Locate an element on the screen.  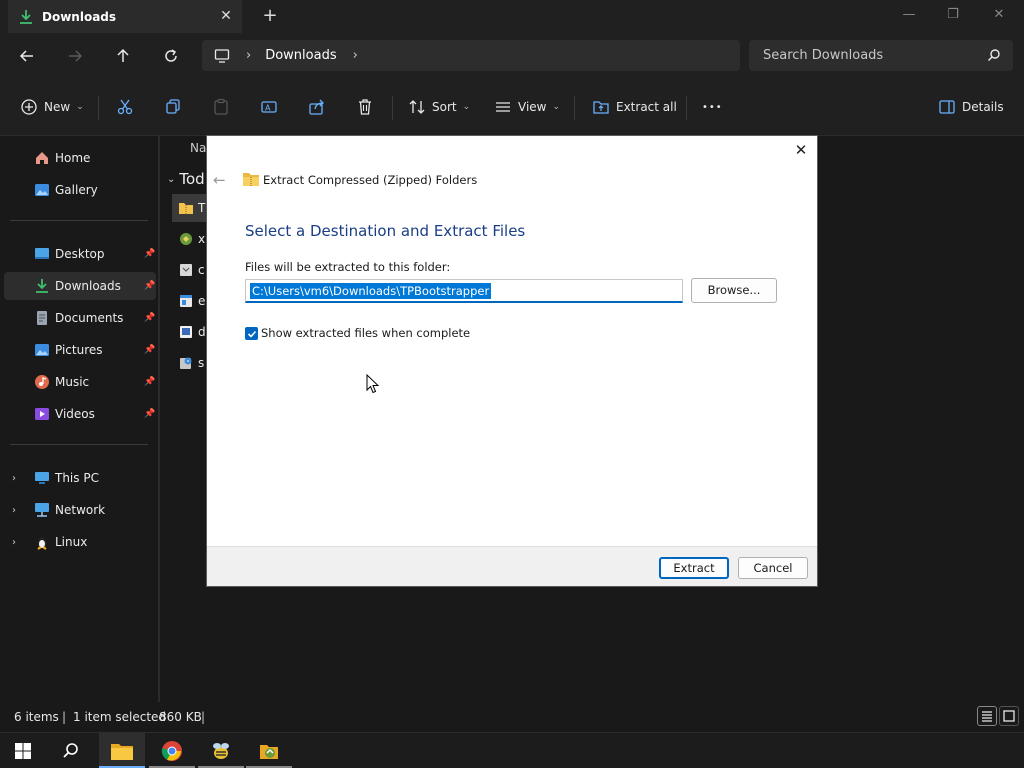
view-button: View ⌄ is located at coordinates (527, 107).